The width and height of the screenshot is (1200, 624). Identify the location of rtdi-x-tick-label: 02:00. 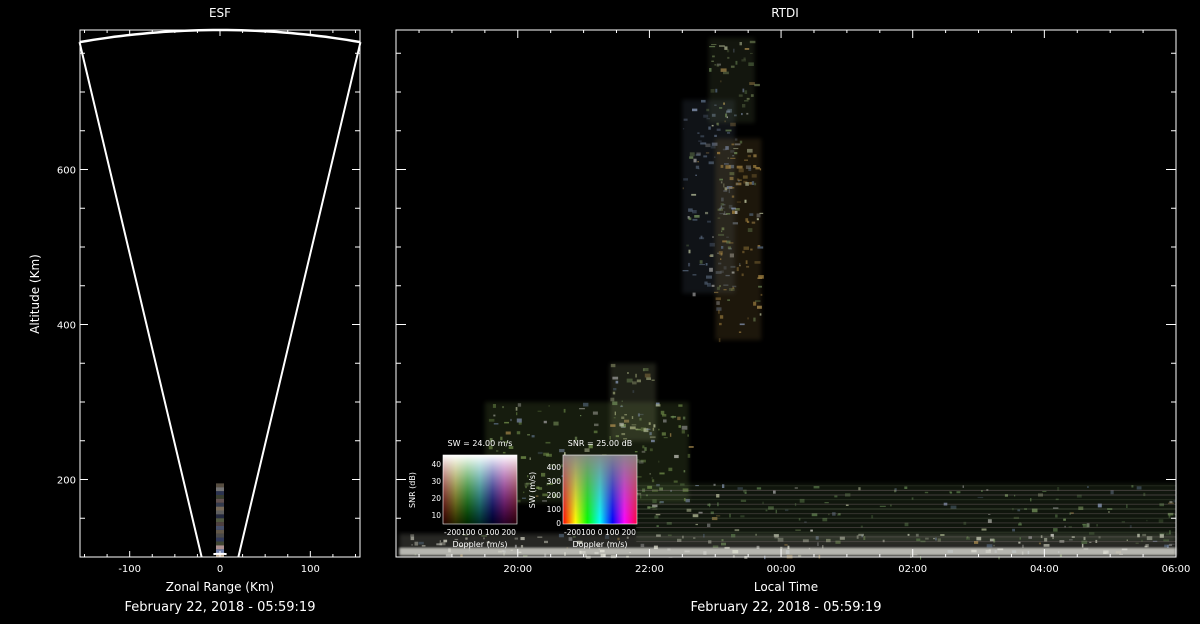
(912, 569).